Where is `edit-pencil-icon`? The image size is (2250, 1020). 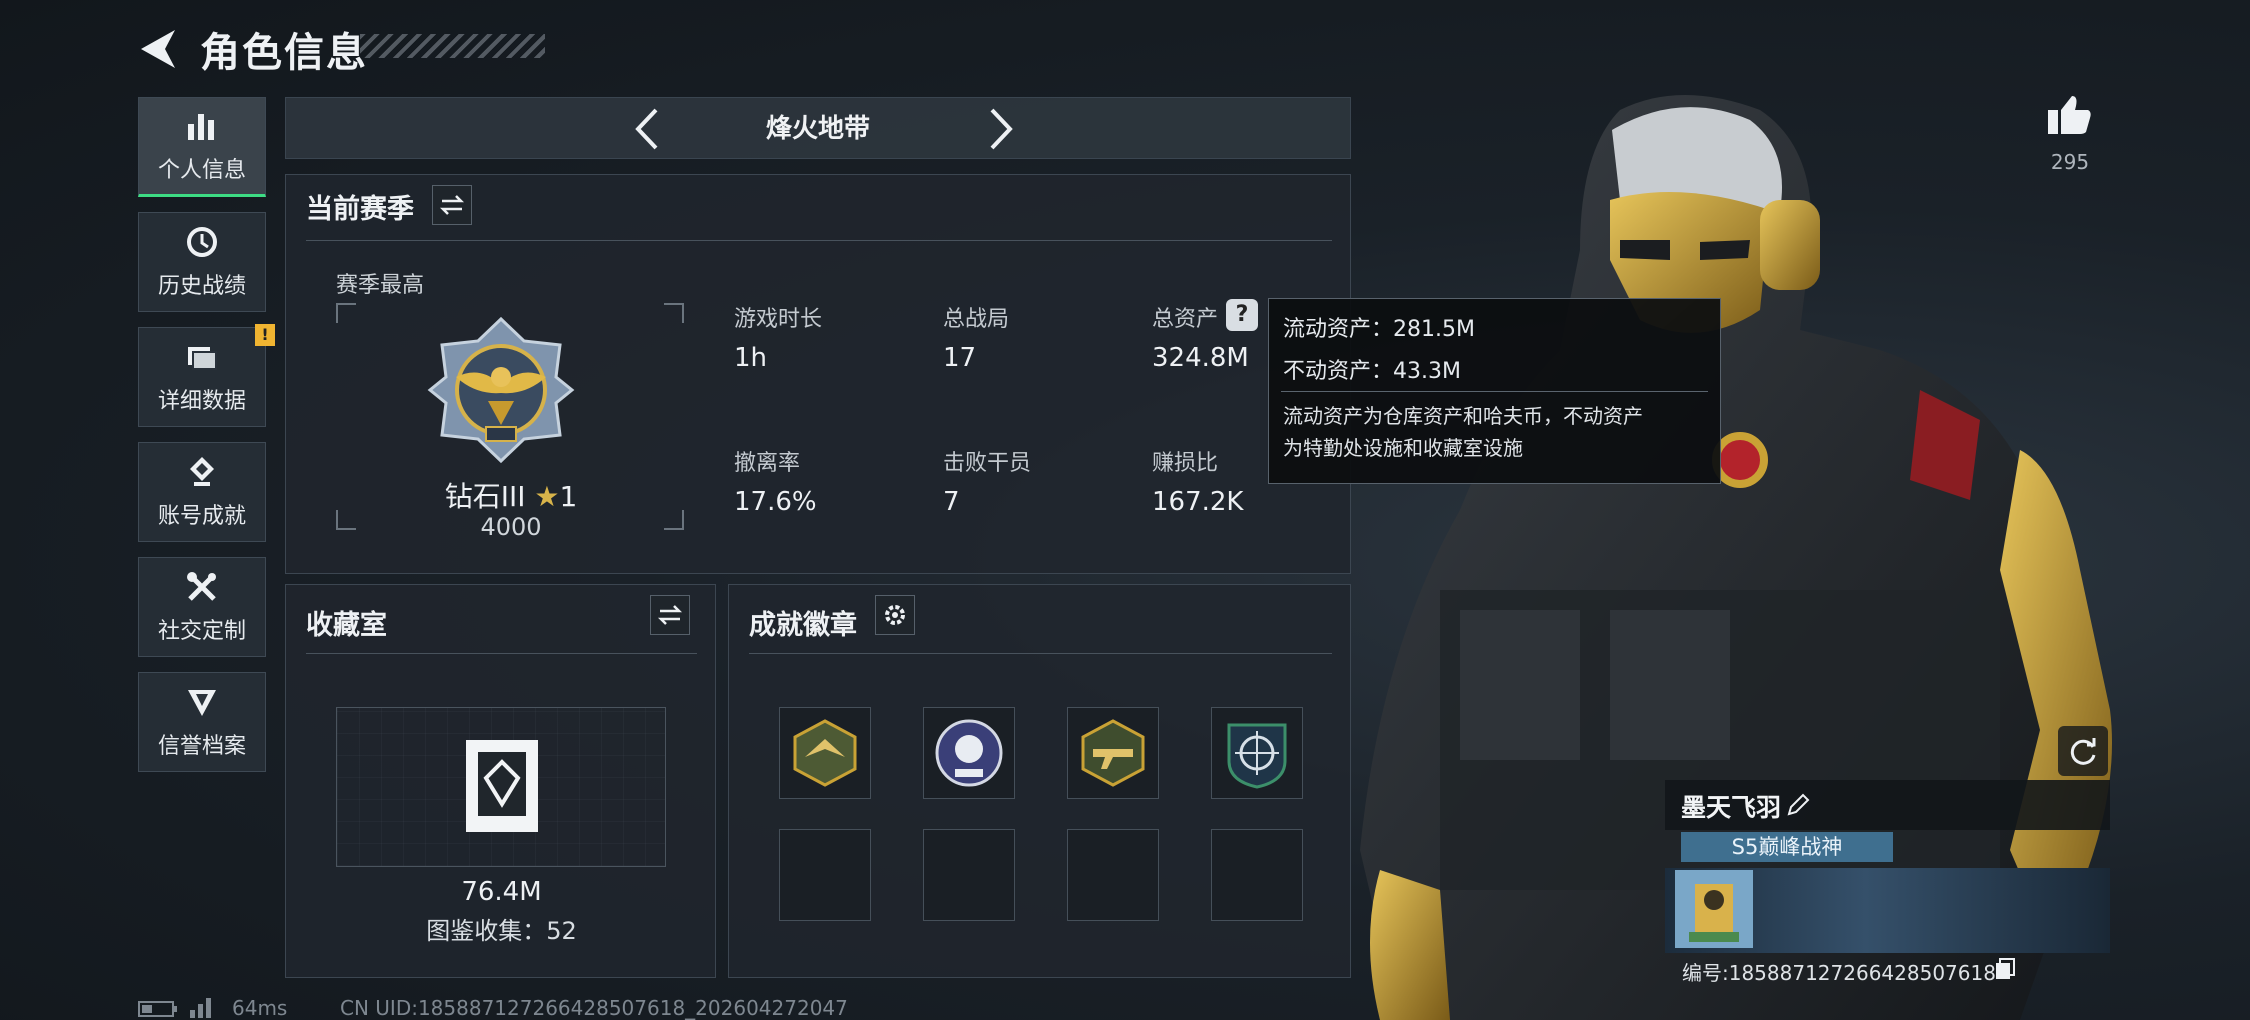
edit-pencil-icon is located at coordinates (1798, 805).